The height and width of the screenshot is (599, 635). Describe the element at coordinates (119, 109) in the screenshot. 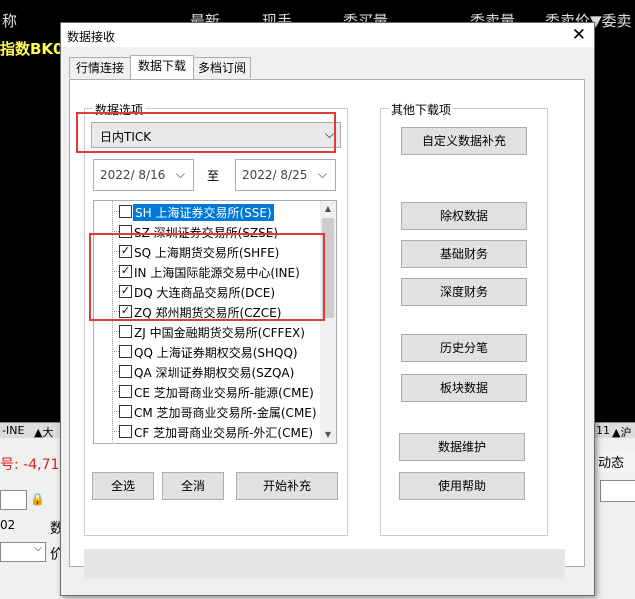

I see `data-options-label: 数据选项` at that location.